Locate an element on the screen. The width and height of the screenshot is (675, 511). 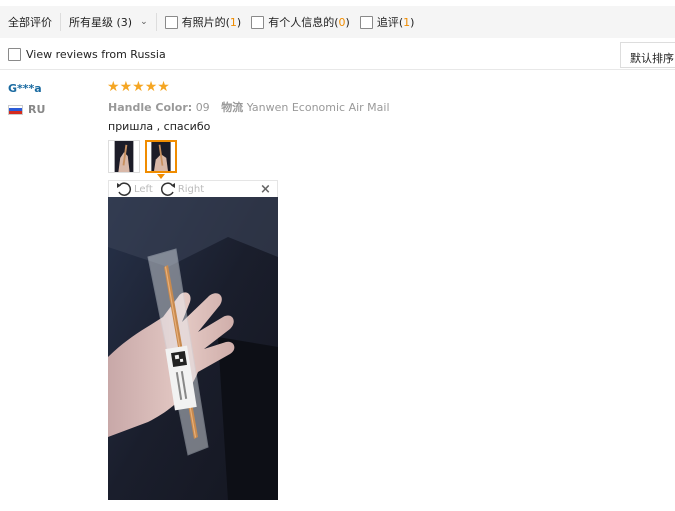
rating-stars: ★ ★ ★ ★ ★ is located at coordinates (138, 87).